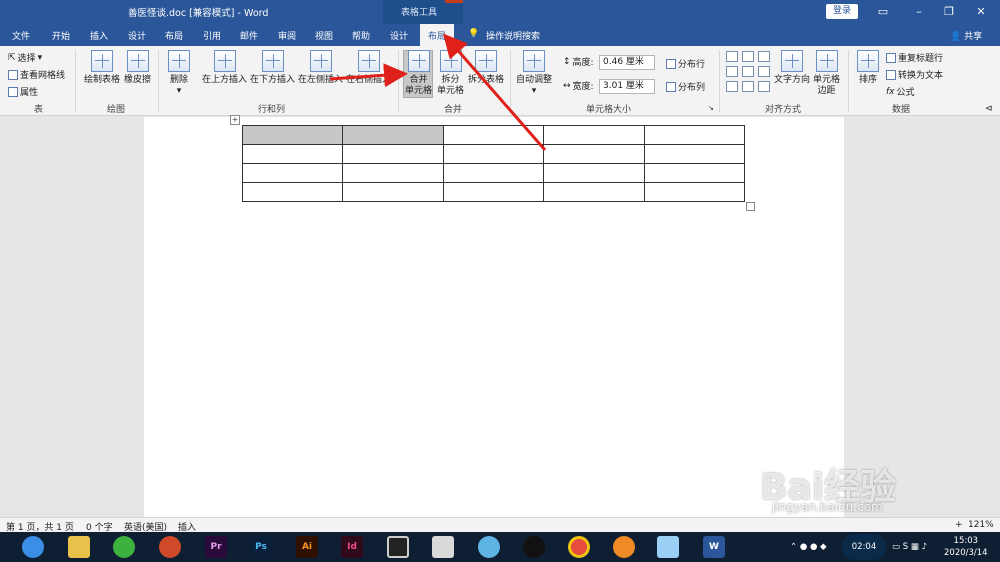 The width and height of the screenshot is (1000, 562). What do you see at coordinates (764, 71) in the screenshot?
I see `align-middle-right-icon` at bounding box center [764, 71].